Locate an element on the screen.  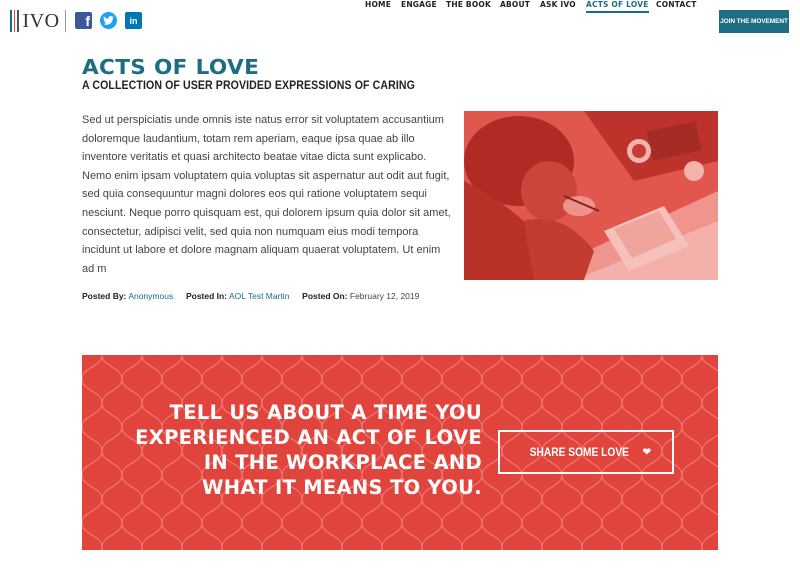
twitter-icon is located at coordinates (108, 20).